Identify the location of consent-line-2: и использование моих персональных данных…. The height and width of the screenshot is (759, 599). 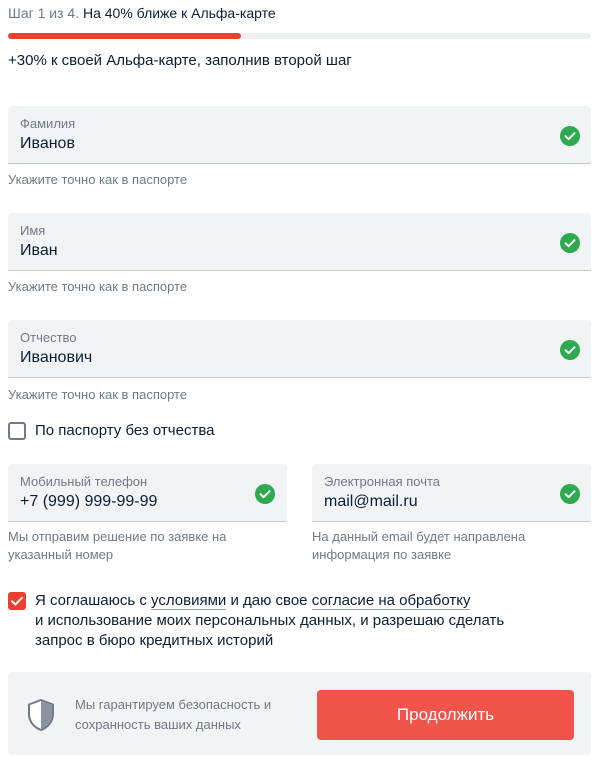
(270, 620).